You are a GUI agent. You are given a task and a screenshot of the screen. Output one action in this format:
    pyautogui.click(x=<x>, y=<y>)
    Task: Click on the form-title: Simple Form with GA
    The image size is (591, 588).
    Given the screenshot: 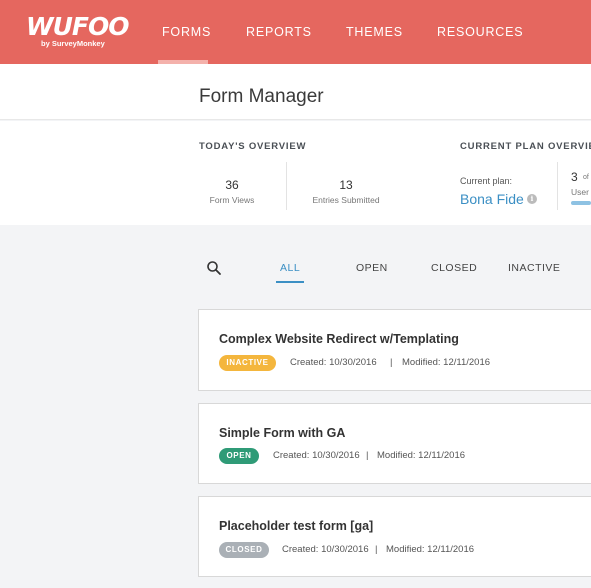 What is the action you would take?
    pyautogui.click(x=282, y=433)
    